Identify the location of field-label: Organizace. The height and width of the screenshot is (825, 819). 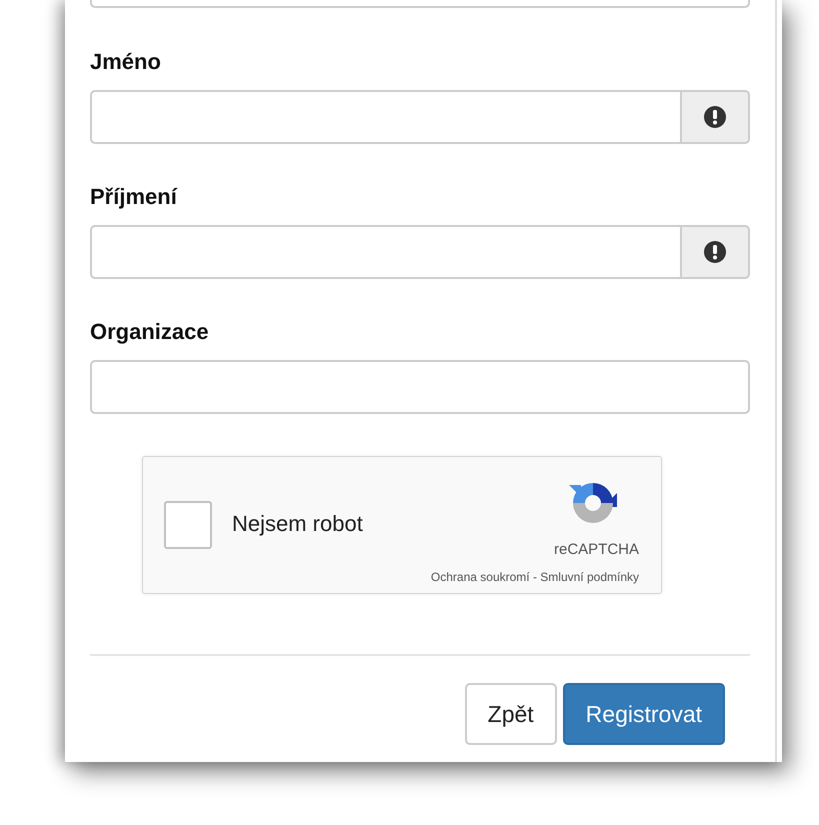
(149, 332).